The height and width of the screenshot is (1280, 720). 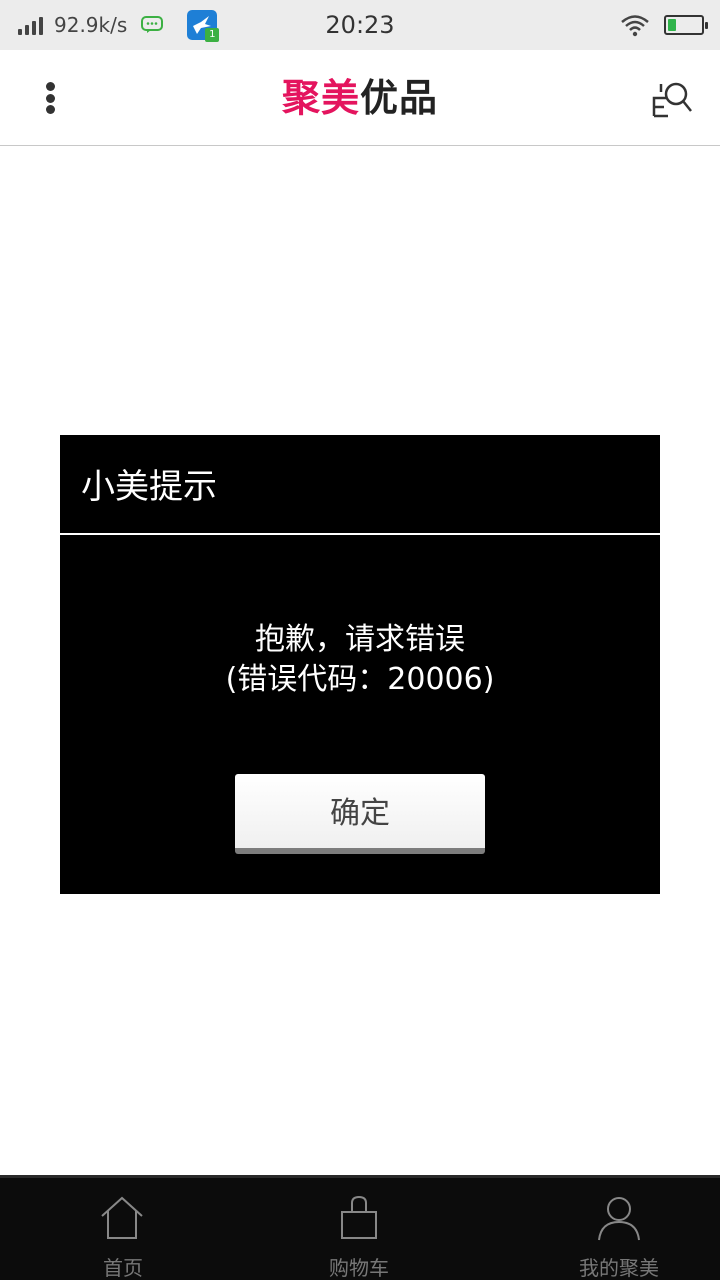 What do you see at coordinates (686, 25) in the screenshot?
I see `battery-icon` at bounding box center [686, 25].